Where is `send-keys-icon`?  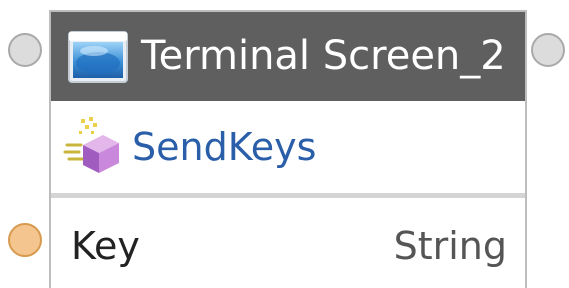 send-keys-icon is located at coordinates (93, 147).